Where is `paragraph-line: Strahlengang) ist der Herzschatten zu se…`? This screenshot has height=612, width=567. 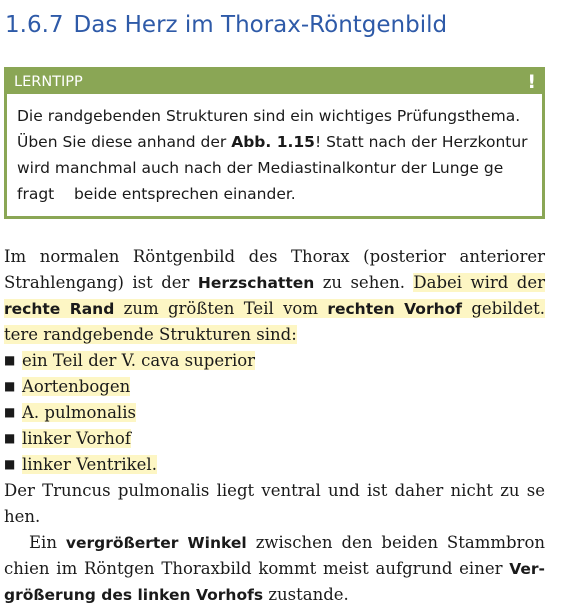 paragraph-line: Strahlengang) ist der Herzschatten zu se… is located at coordinates (274, 282).